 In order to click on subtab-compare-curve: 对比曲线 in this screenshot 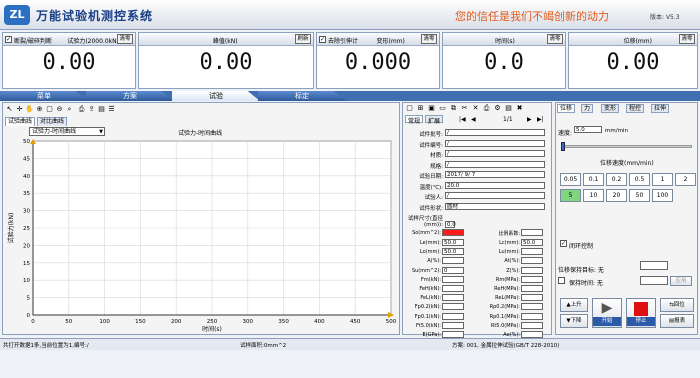, I will do `click(52, 121)`.